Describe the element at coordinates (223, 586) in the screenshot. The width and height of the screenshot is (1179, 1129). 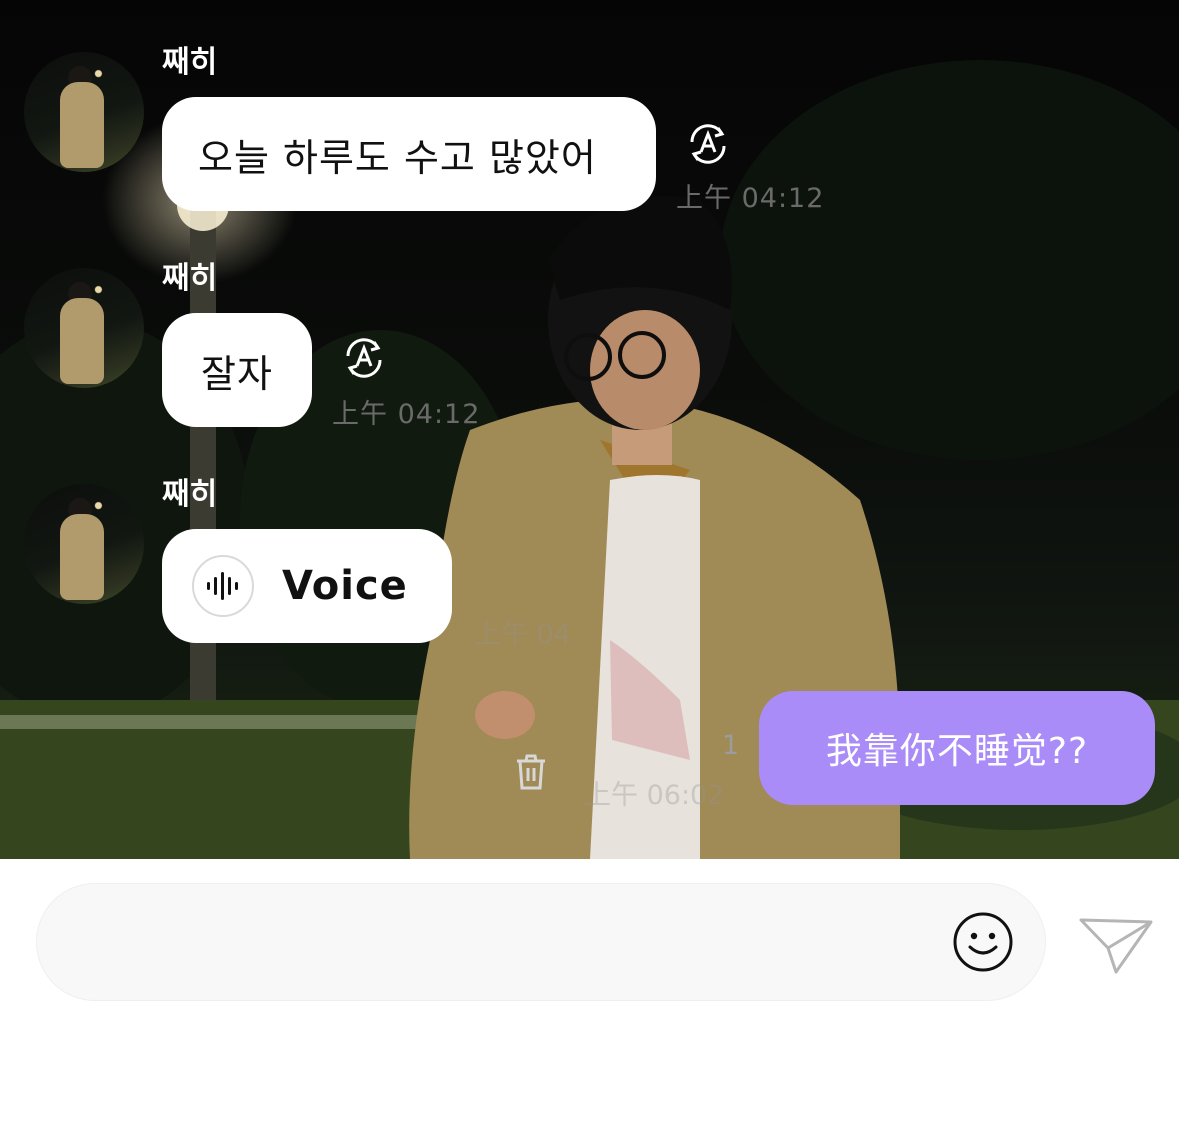
I see `voice-waveform-icon` at that location.